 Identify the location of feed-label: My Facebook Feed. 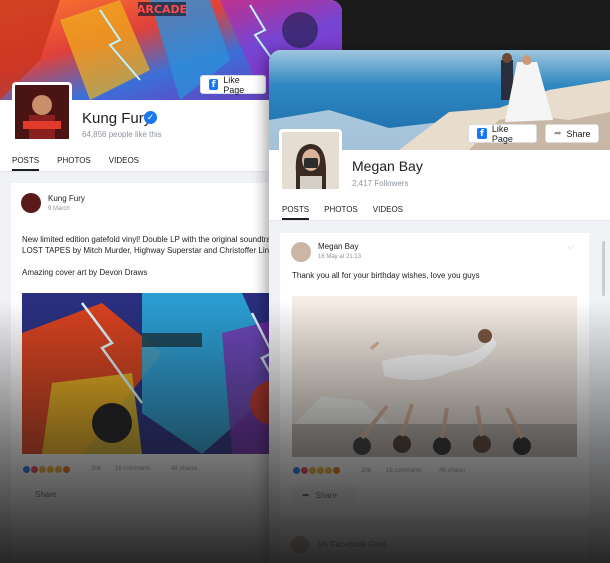
(352, 544).